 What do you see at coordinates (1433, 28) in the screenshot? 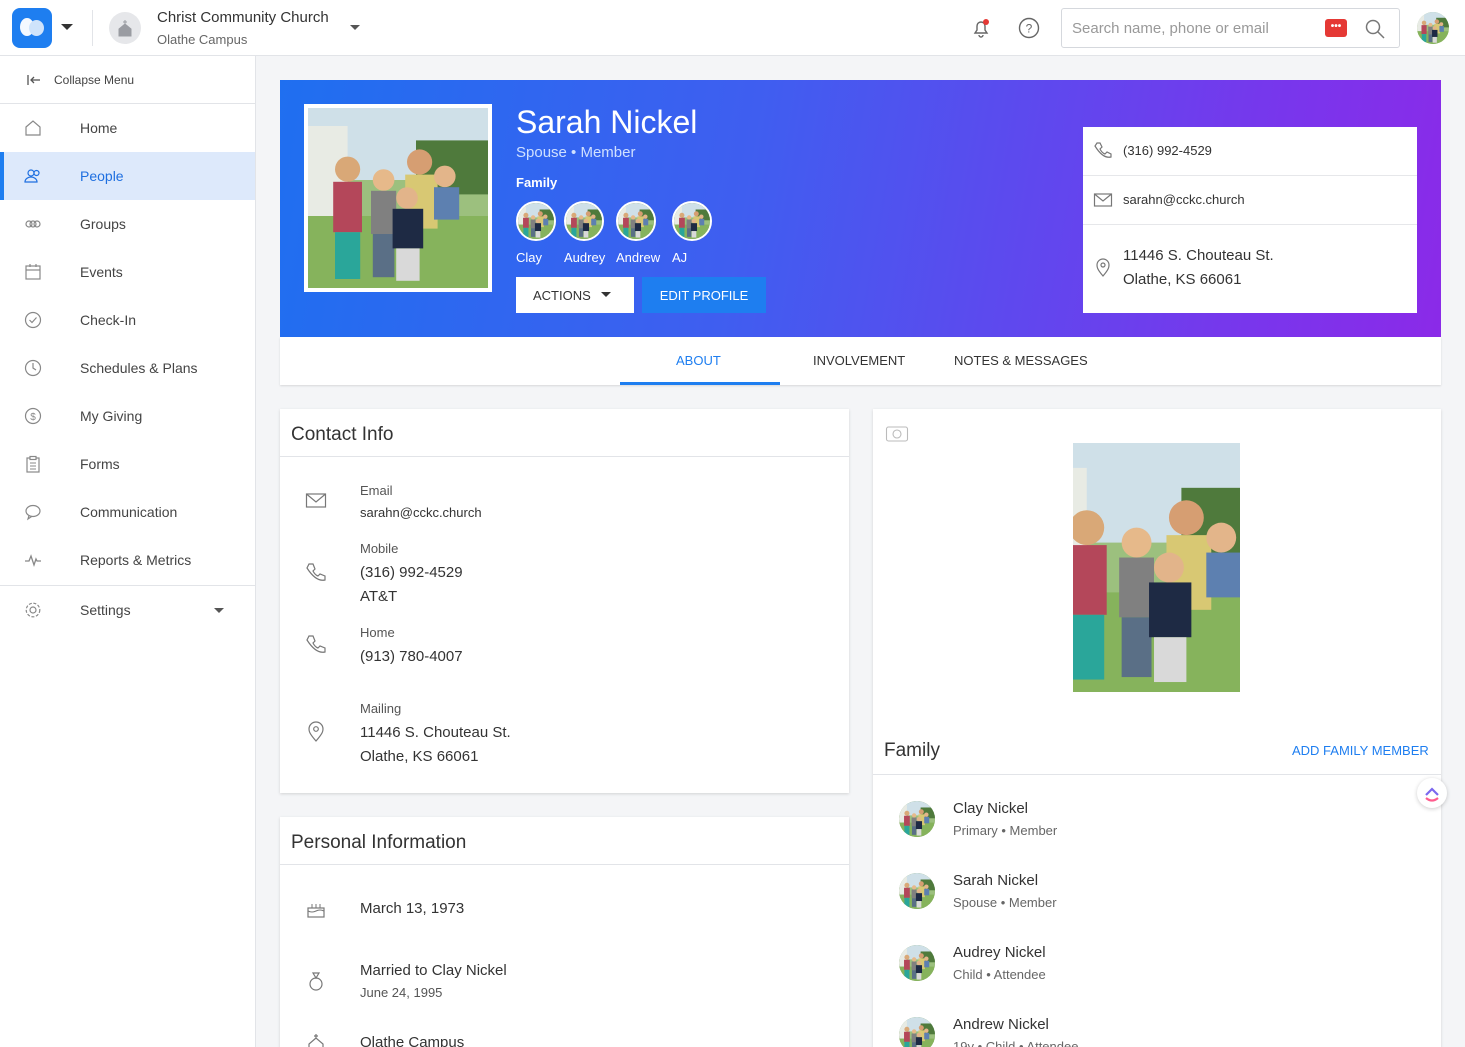
I see `user-avatar` at bounding box center [1433, 28].